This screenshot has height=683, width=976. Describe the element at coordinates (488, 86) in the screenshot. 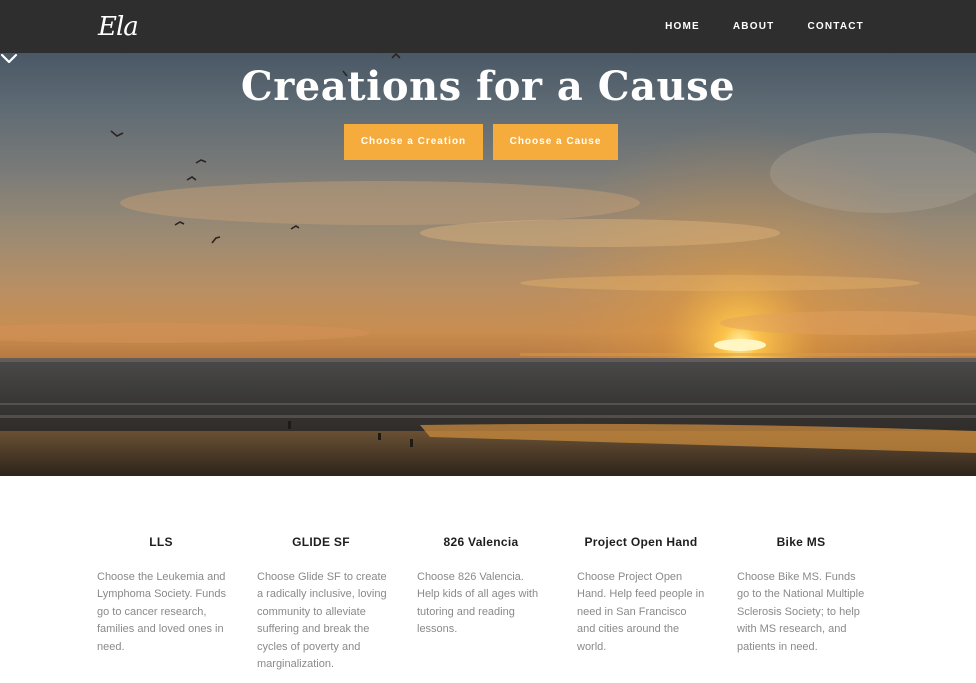

I see `hero-title: Creations for a Cause` at that location.